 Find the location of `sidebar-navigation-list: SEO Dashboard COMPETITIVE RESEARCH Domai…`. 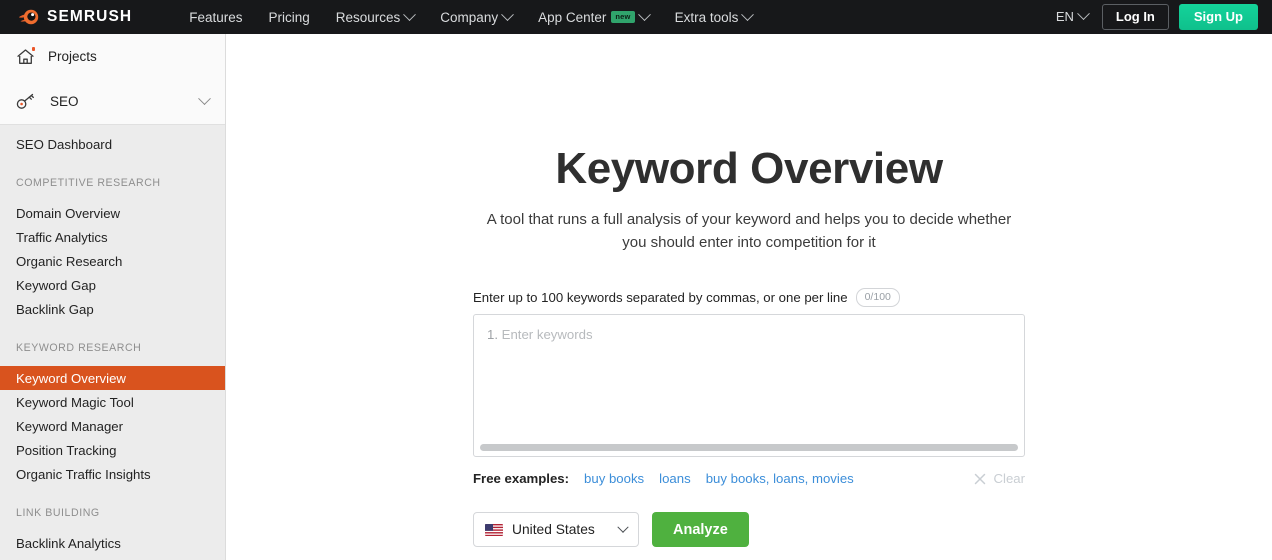

sidebar-navigation-list: SEO Dashboard COMPETITIVE RESEARCH Domai… is located at coordinates (112, 342).